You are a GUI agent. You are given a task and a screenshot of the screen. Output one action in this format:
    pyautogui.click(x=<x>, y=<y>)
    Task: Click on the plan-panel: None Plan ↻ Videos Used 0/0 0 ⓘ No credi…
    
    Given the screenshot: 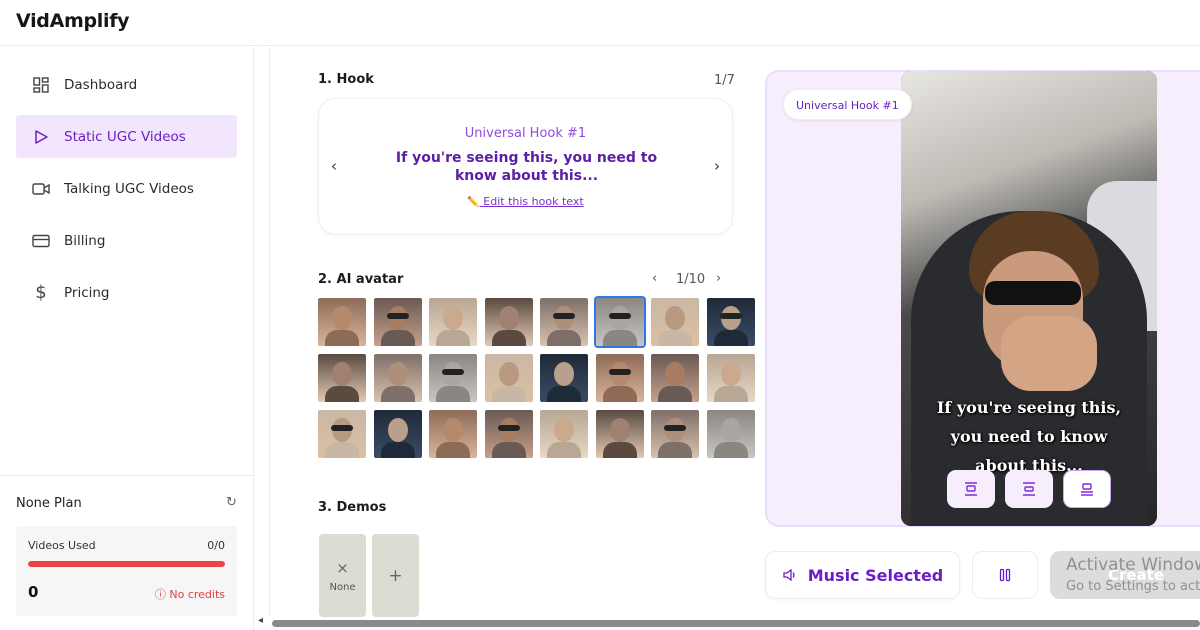 What is the action you would take?
    pyautogui.click(x=127, y=552)
    